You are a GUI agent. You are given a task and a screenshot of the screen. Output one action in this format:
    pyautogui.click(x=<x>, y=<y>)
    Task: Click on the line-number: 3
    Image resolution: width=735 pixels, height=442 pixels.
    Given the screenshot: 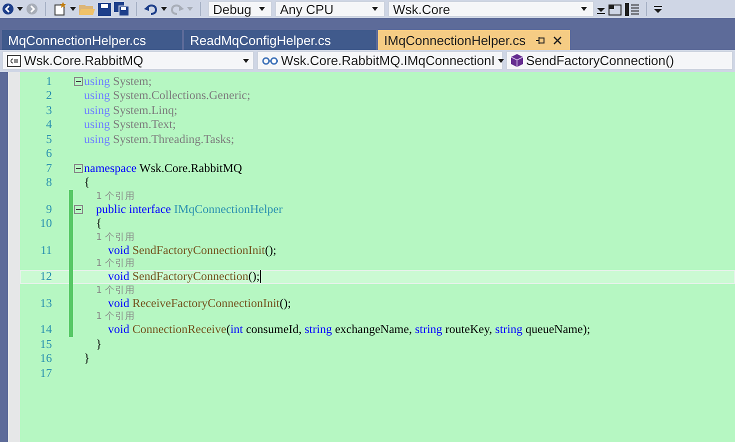 What is the action you would take?
    pyautogui.click(x=48, y=110)
    